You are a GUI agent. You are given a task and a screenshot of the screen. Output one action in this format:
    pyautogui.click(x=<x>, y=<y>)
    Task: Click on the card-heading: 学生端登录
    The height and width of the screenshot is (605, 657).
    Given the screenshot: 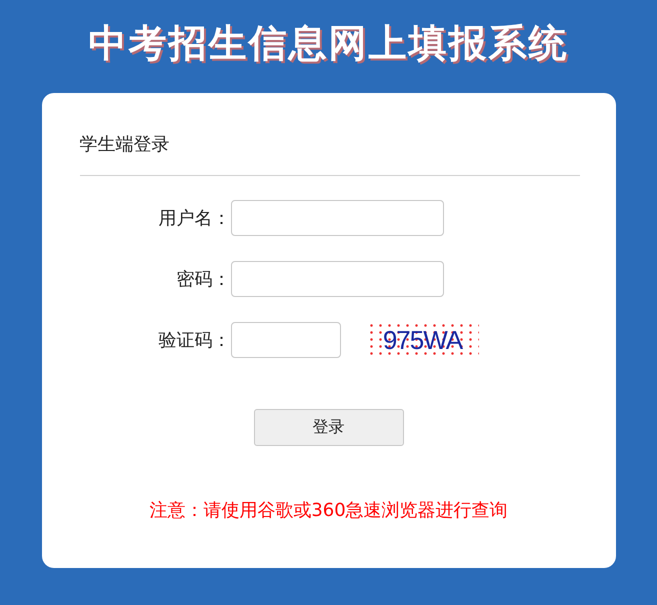 What is the action you would take?
    pyautogui.click(x=125, y=145)
    